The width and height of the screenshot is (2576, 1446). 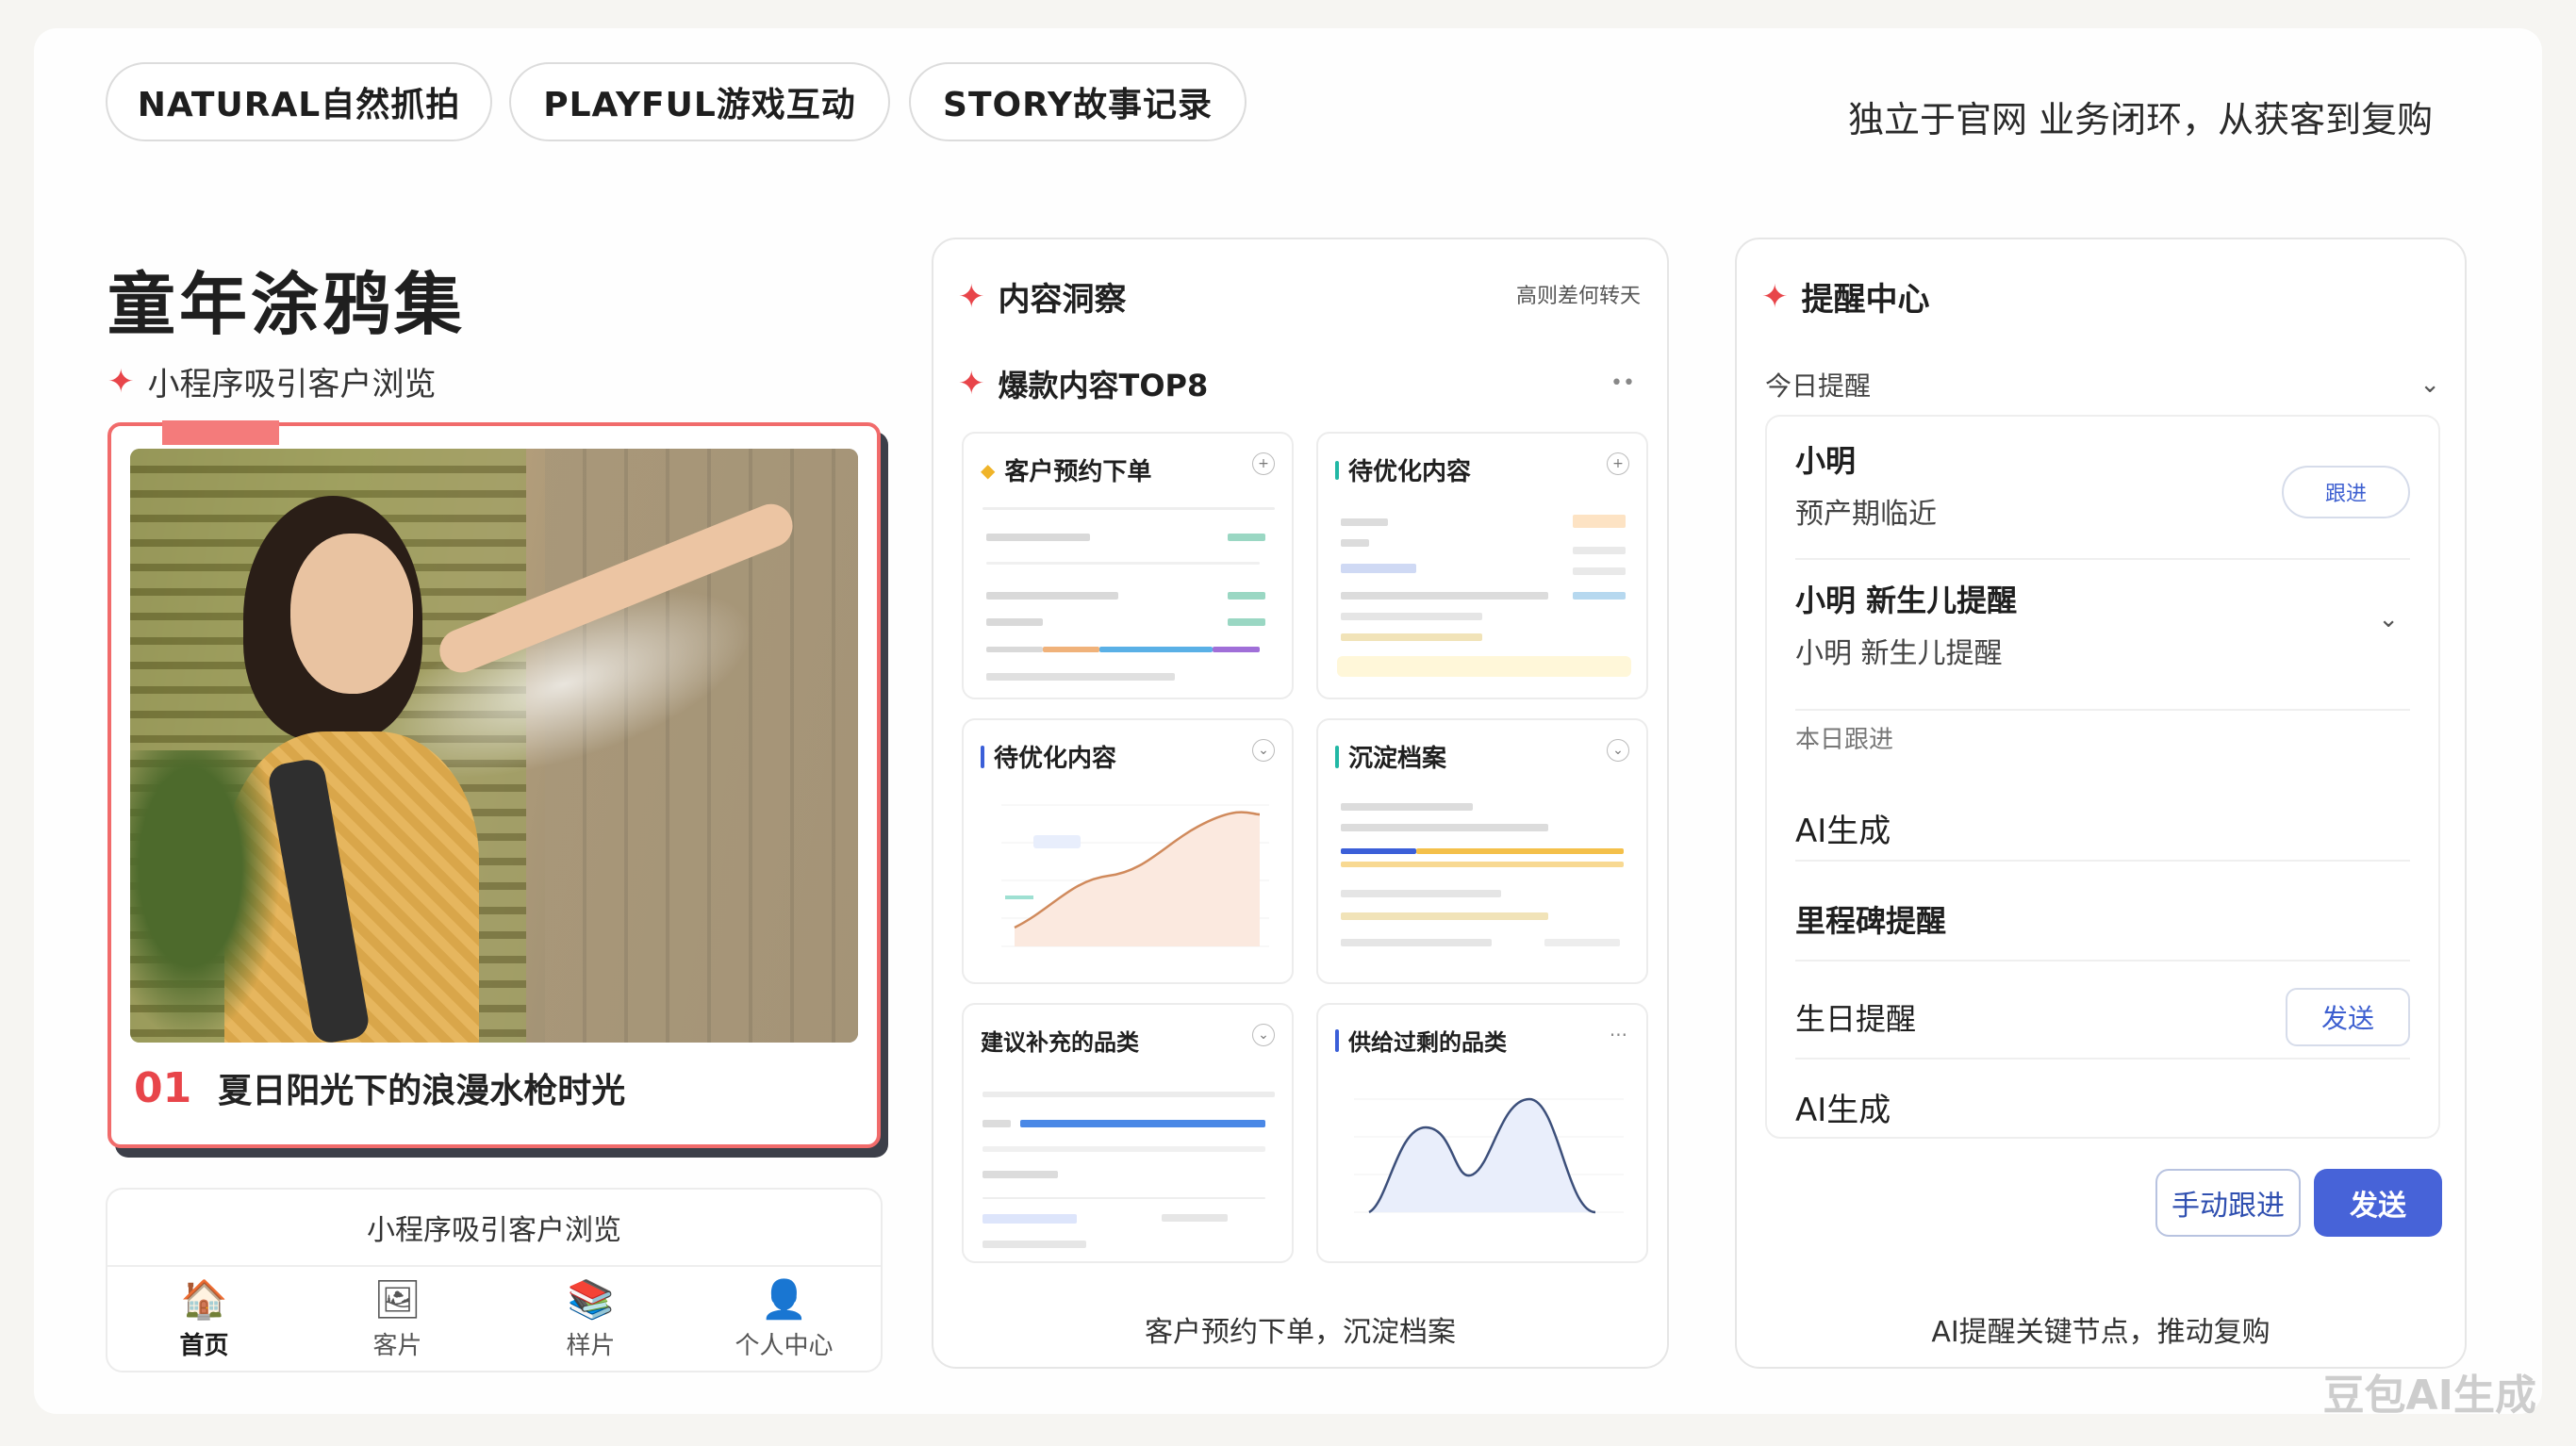 I want to click on bottom-nav: 🏠 首页 🖼 客片 📚 样片 👤 个人中心, so click(x=494, y=1319).